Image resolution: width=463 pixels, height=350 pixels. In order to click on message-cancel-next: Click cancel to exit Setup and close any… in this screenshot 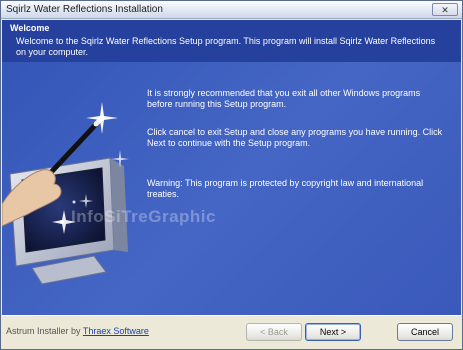, I will do `click(295, 137)`.